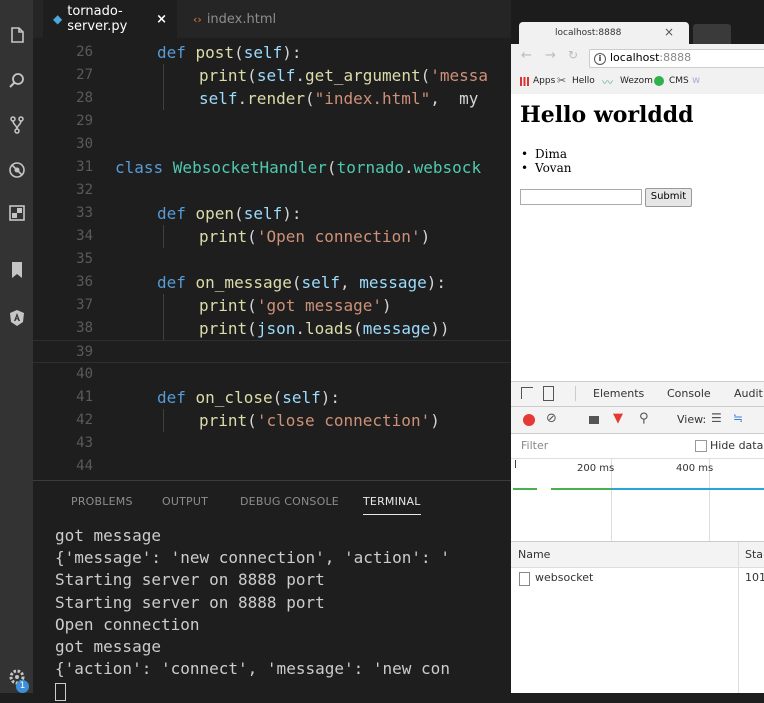 This screenshot has width=764, height=703. What do you see at coordinates (127, 624) in the screenshot?
I see `terminal-line: Open connection` at bounding box center [127, 624].